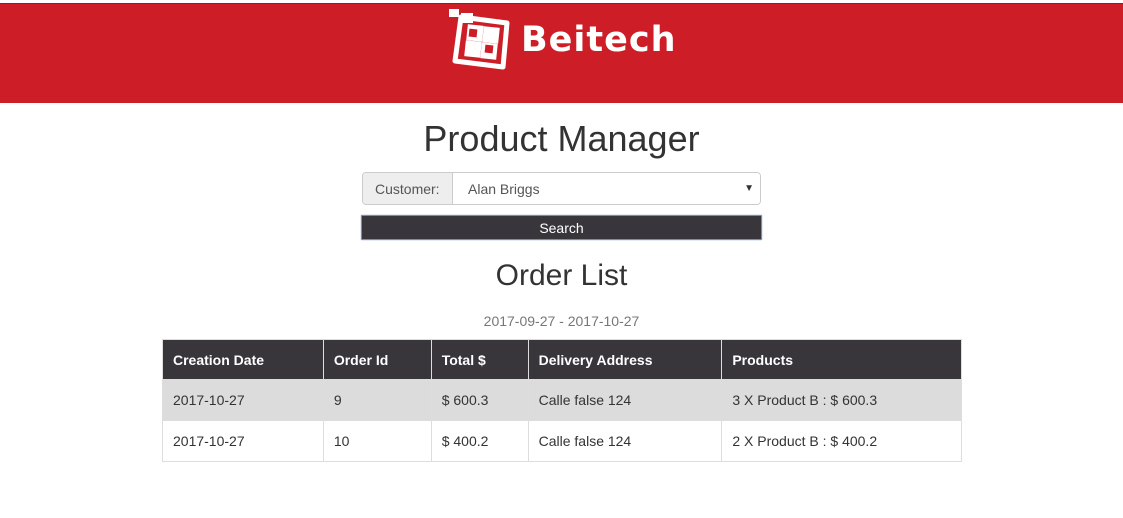  I want to click on chevron-down-icon: ▼, so click(749, 188).